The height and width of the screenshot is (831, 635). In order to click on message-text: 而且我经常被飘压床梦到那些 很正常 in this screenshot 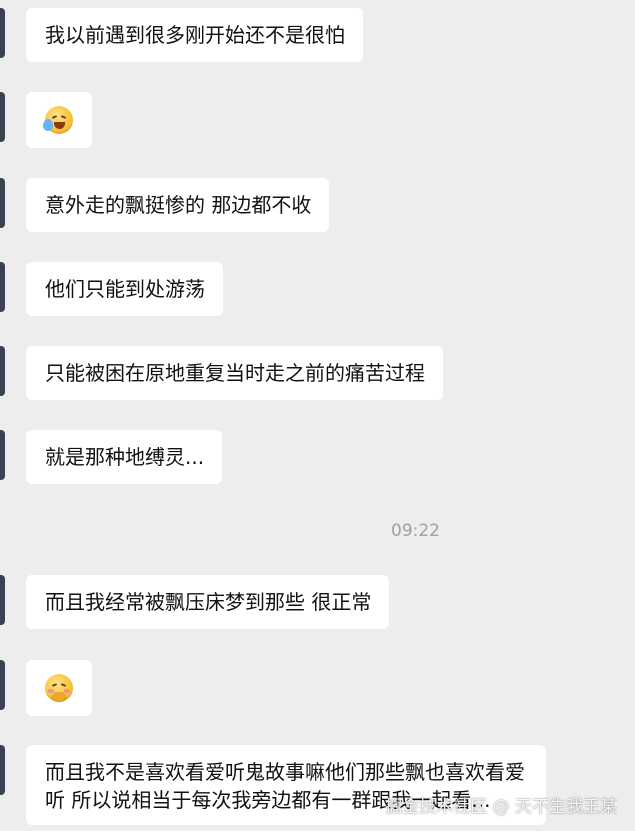, I will do `click(208, 602)`.